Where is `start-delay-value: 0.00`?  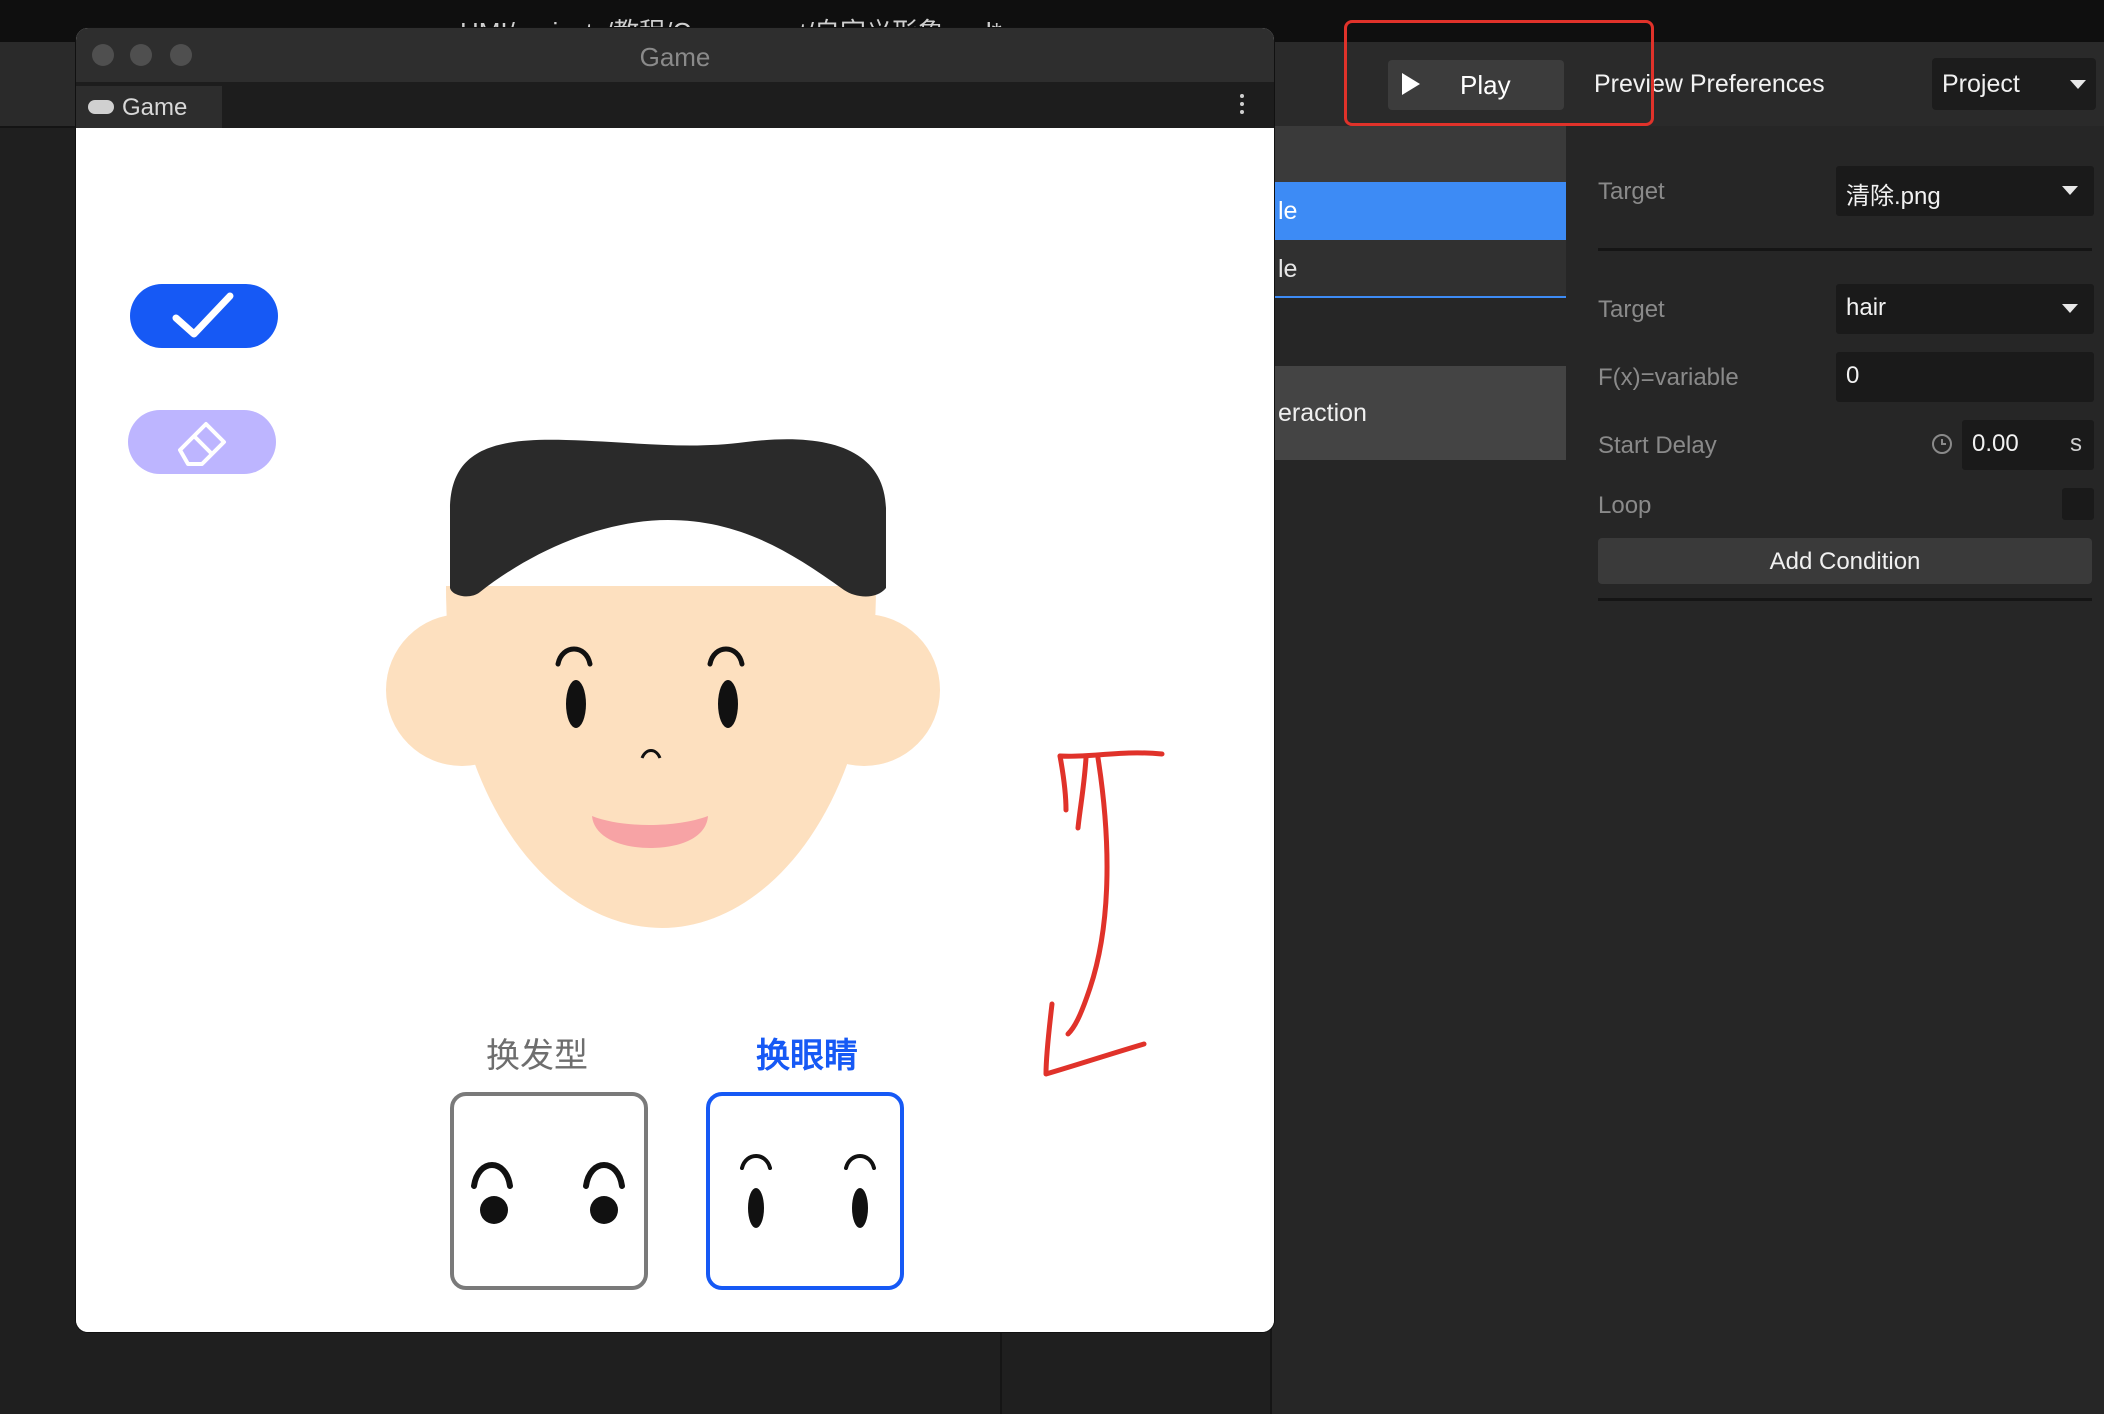 start-delay-value: 0.00 is located at coordinates (1995, 443).